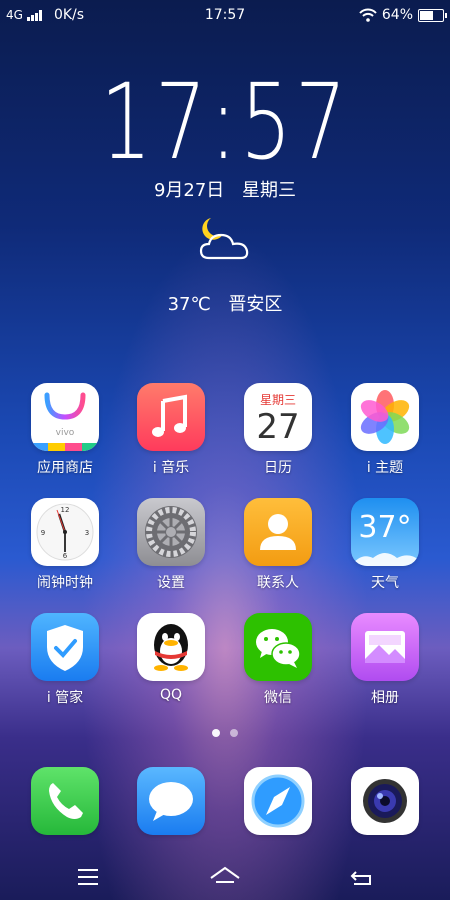  What do you see at coordinates (171, 695) in the screenshot?
I see `app-label: QQ` at bounding box center [171, 695].